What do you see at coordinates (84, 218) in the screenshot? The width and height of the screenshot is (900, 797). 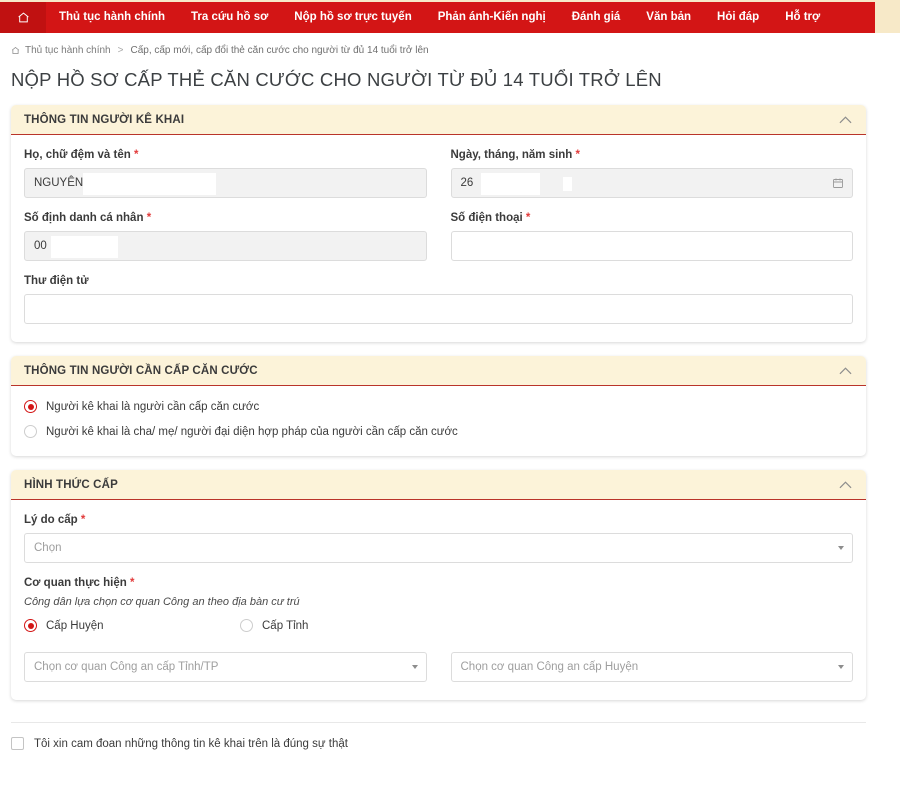 I see `label-personal-id-text: Số định danh cá nhân` at bounding box center [84, 218].